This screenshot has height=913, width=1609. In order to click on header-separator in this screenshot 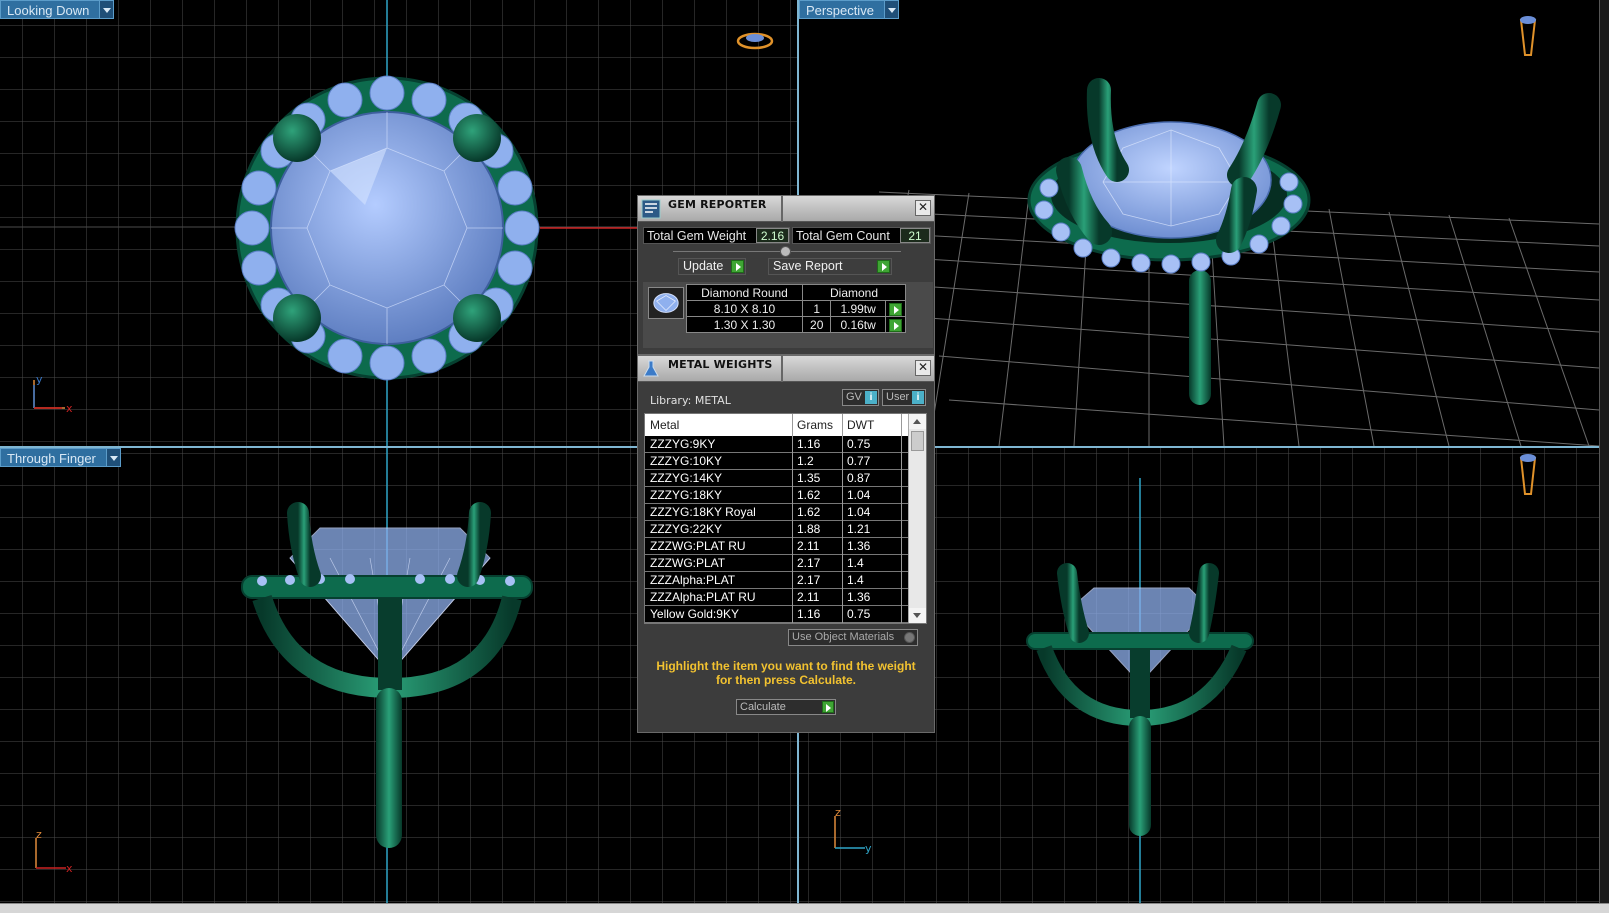, I will do `click(782, 209)`.